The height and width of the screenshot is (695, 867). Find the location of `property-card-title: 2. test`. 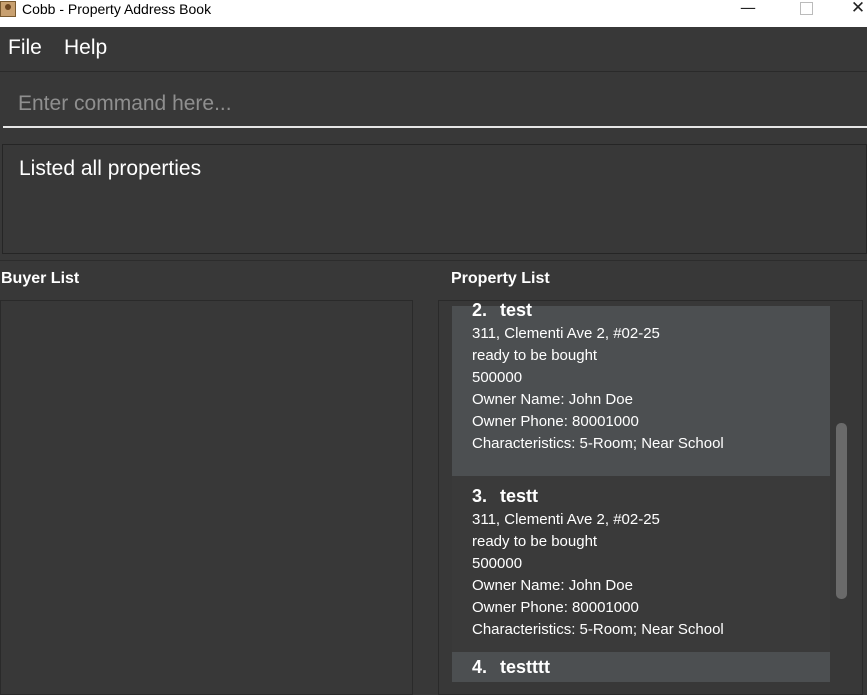

property-card-title: 2. test is located at coordinates (651, 311).